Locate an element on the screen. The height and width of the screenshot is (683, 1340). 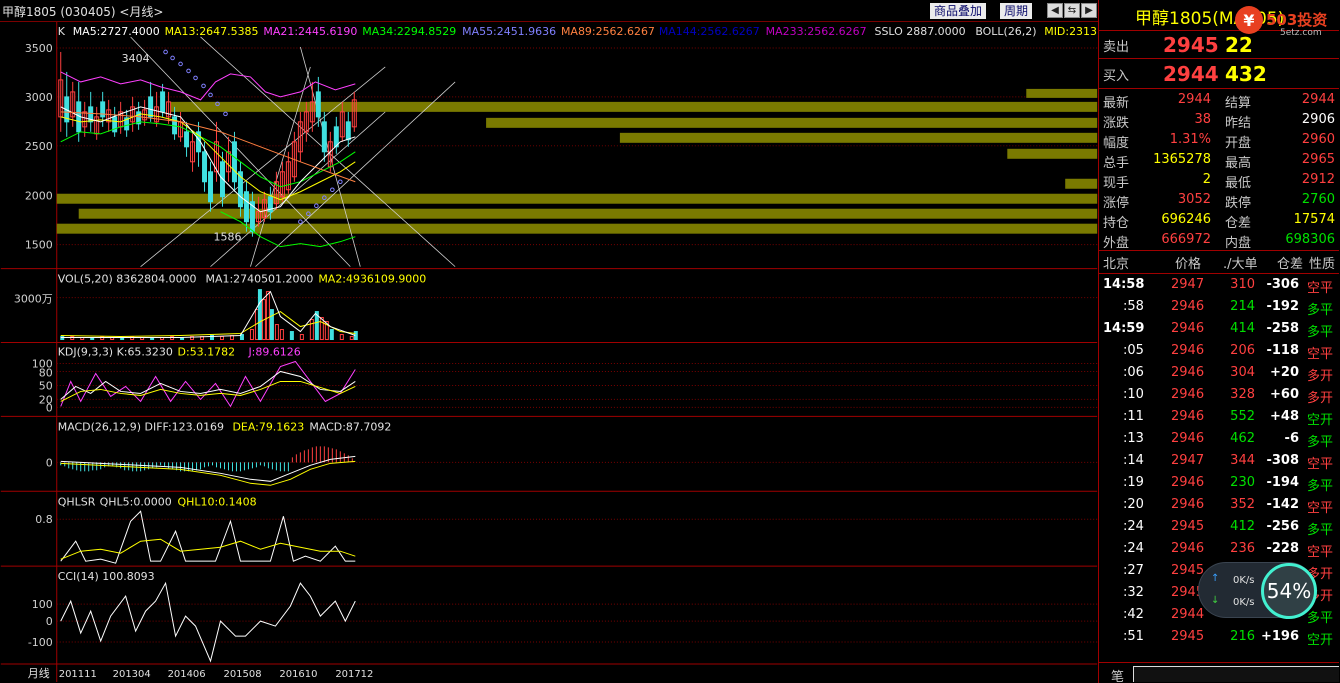
ma-legend-item: BOLL(26,2) is located at coordinates (1005, 31).